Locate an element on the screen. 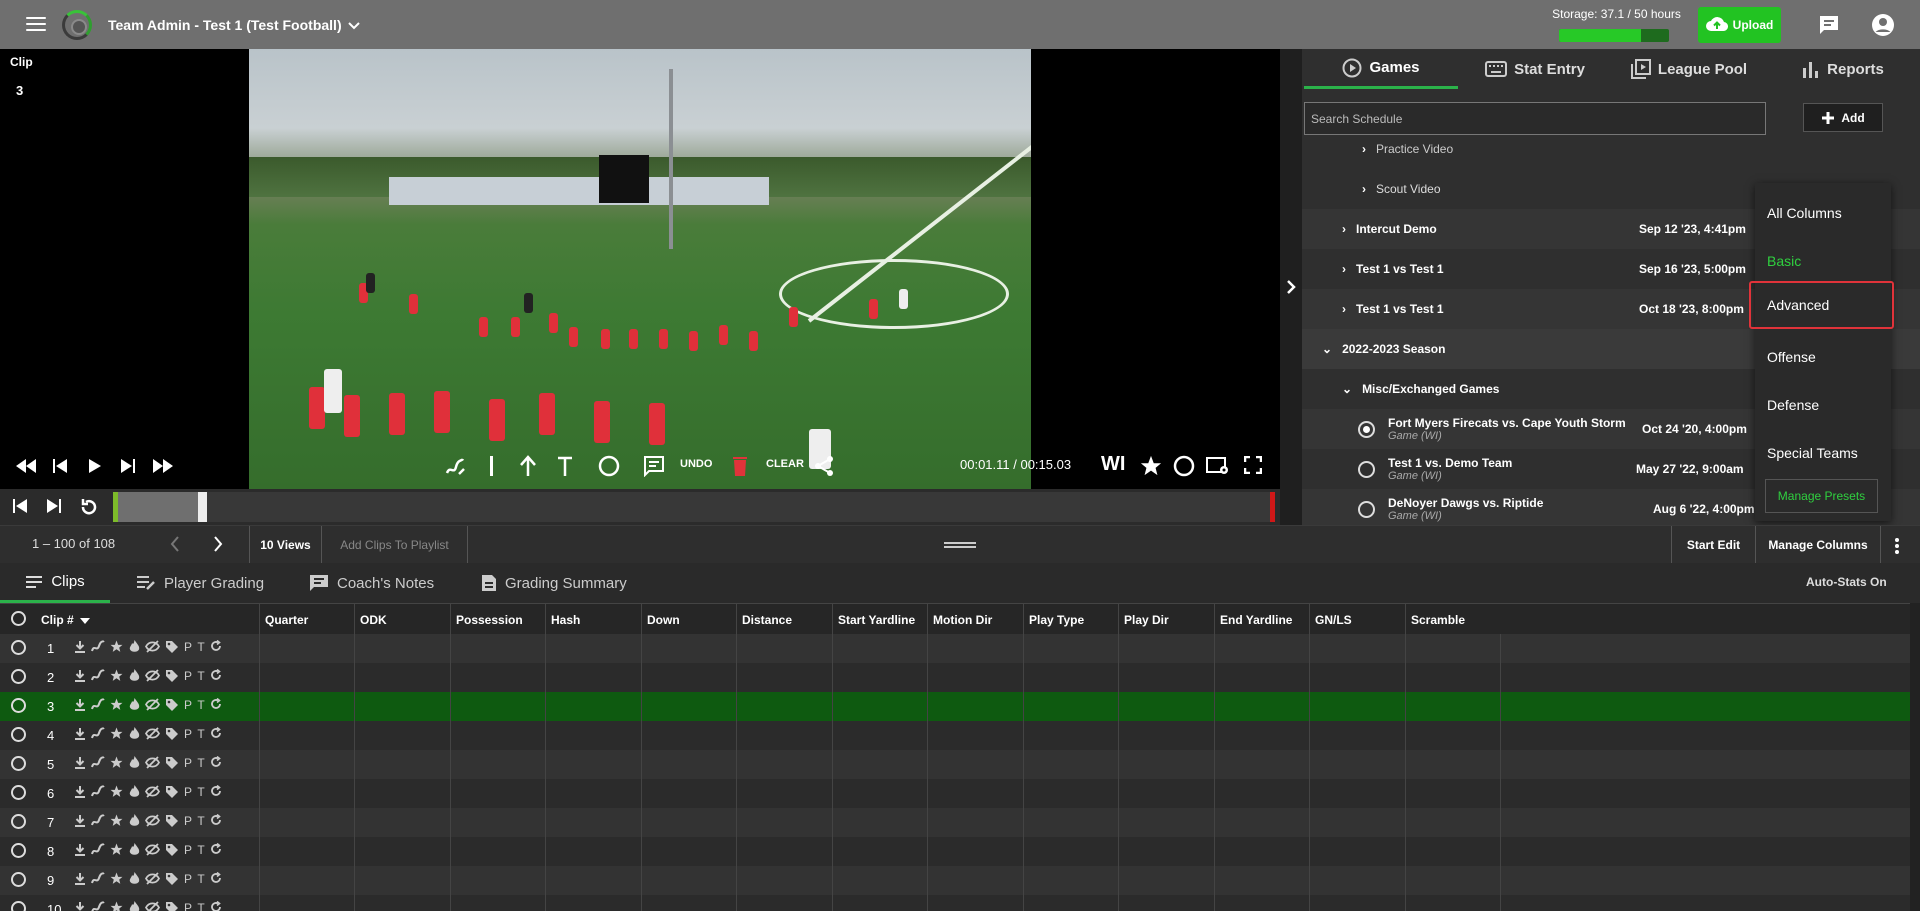 This screenshot has width=1920, height=911. fullscreen-icon is located at coordinates (1253, 465).